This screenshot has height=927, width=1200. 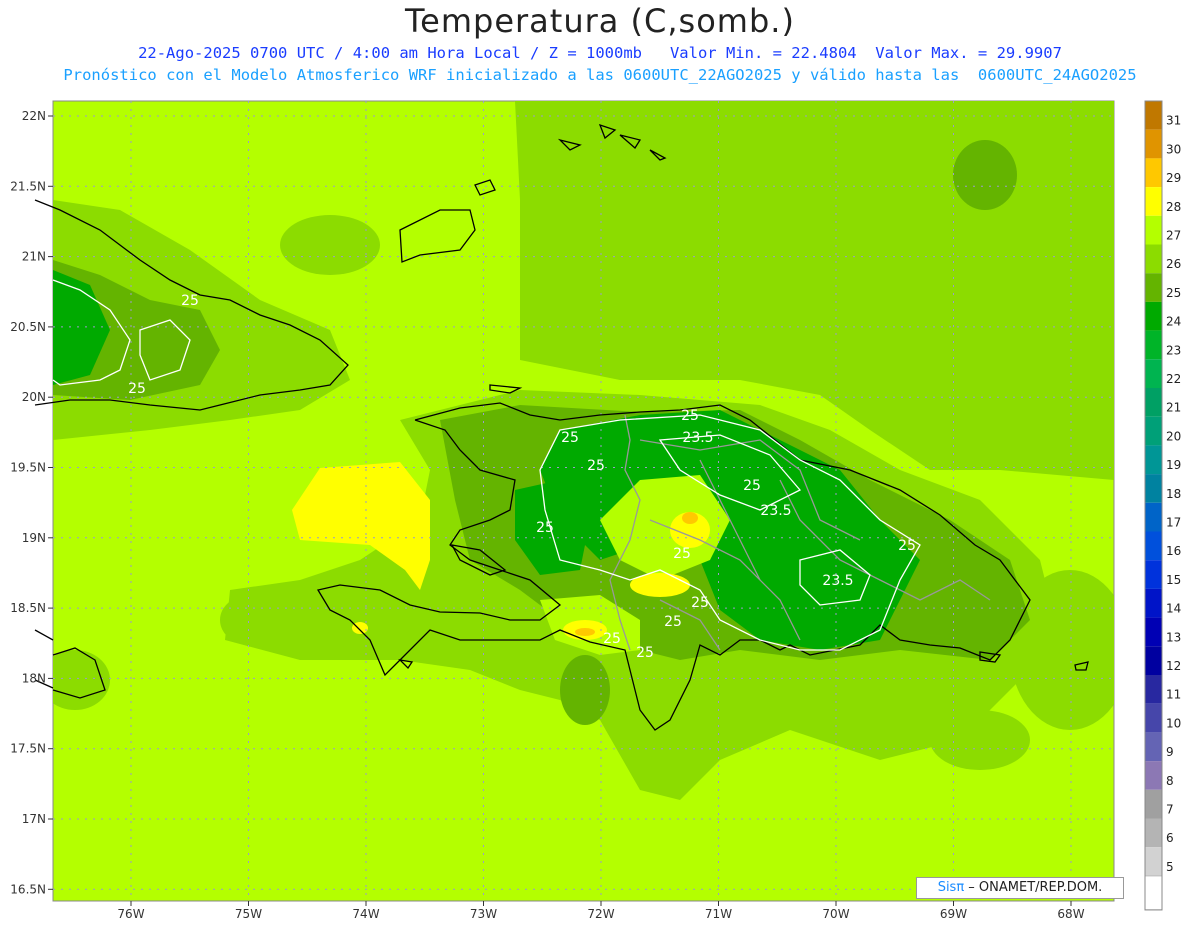 I want to click on colorbar-label: 14, so click(x=1173, y=609).